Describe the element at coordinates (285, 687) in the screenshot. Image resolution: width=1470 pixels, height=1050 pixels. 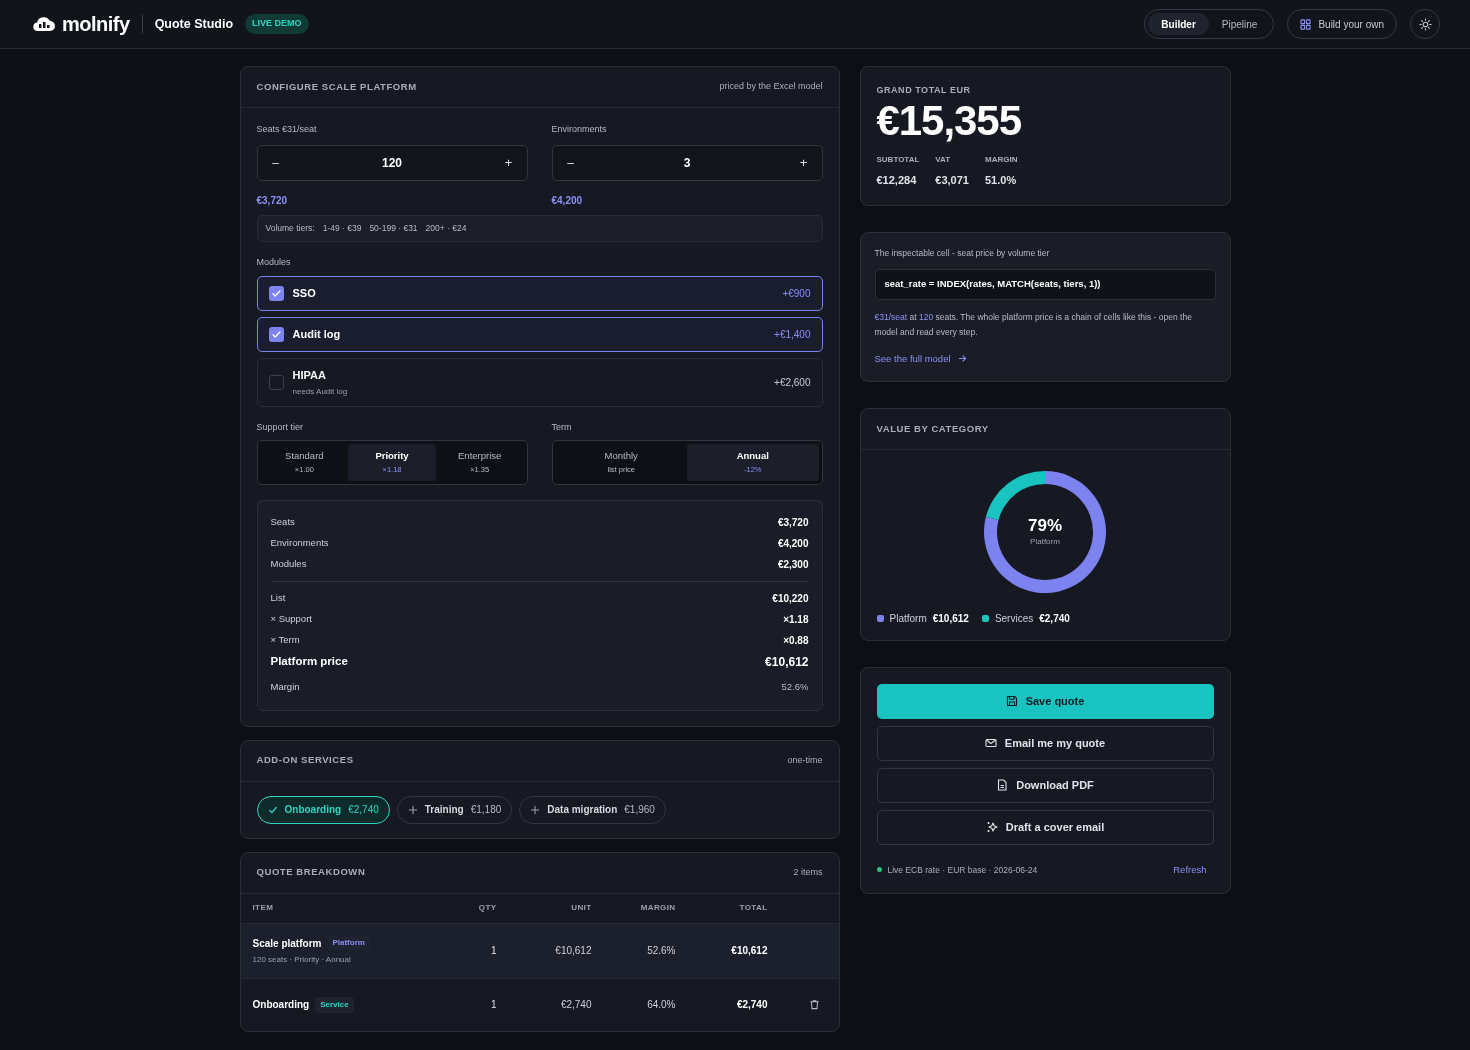
I see `summary-label: Margin` at that location.